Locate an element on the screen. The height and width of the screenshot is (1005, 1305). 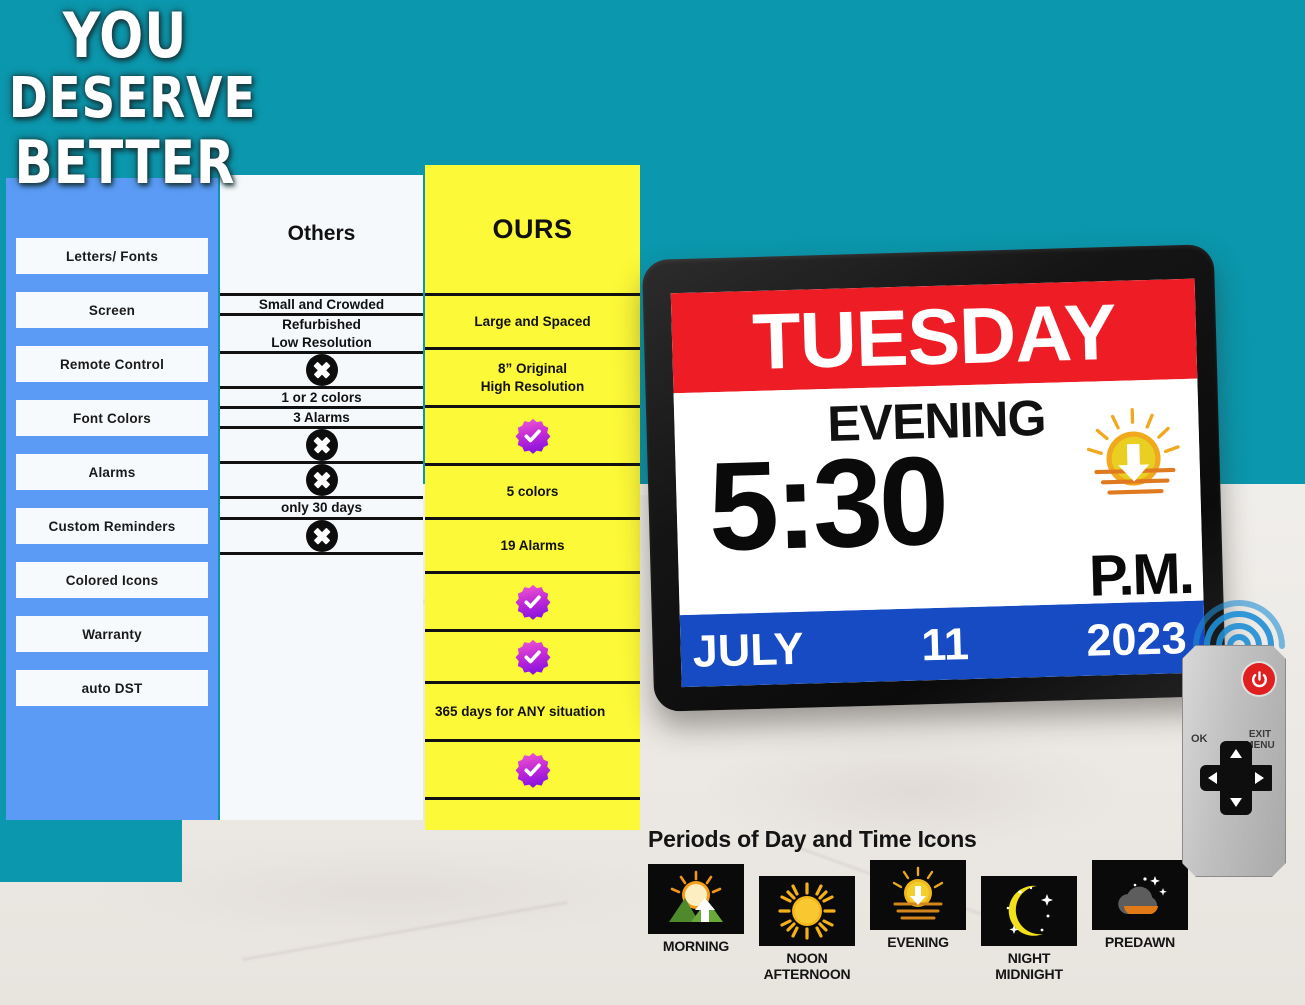
cell-text: 365 days for ANY situation is located at coordinates (520, 711).